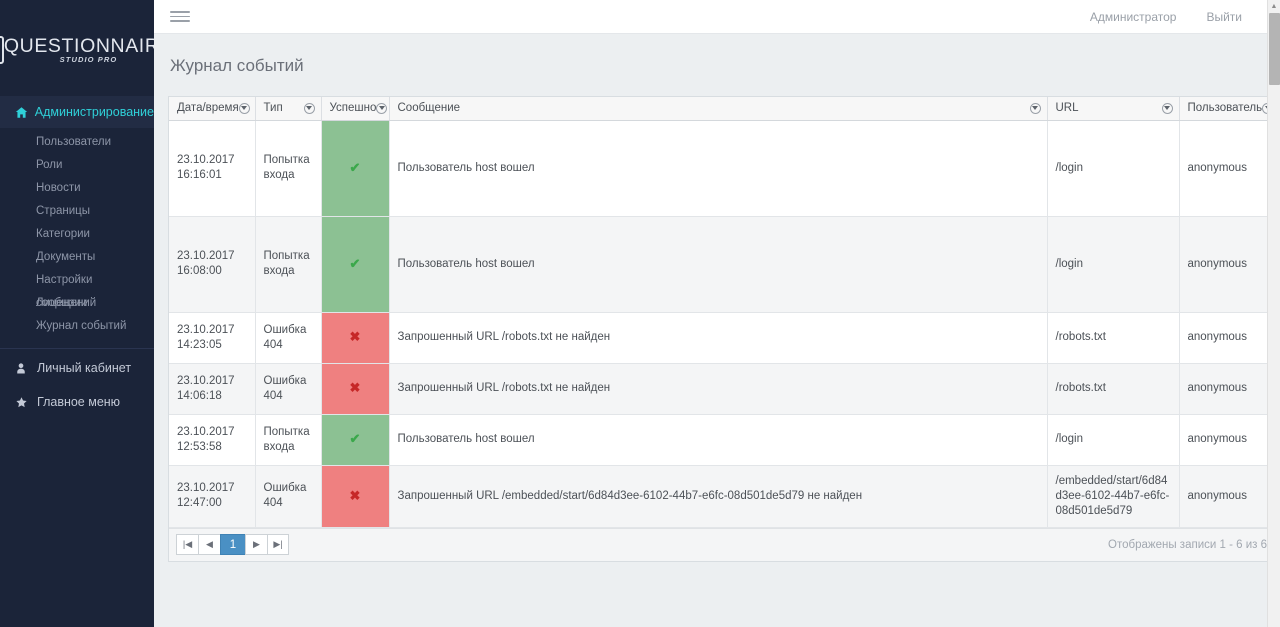 This screenshot has height=627, width=1280. I want to click on user-icon, so click(26, 368).